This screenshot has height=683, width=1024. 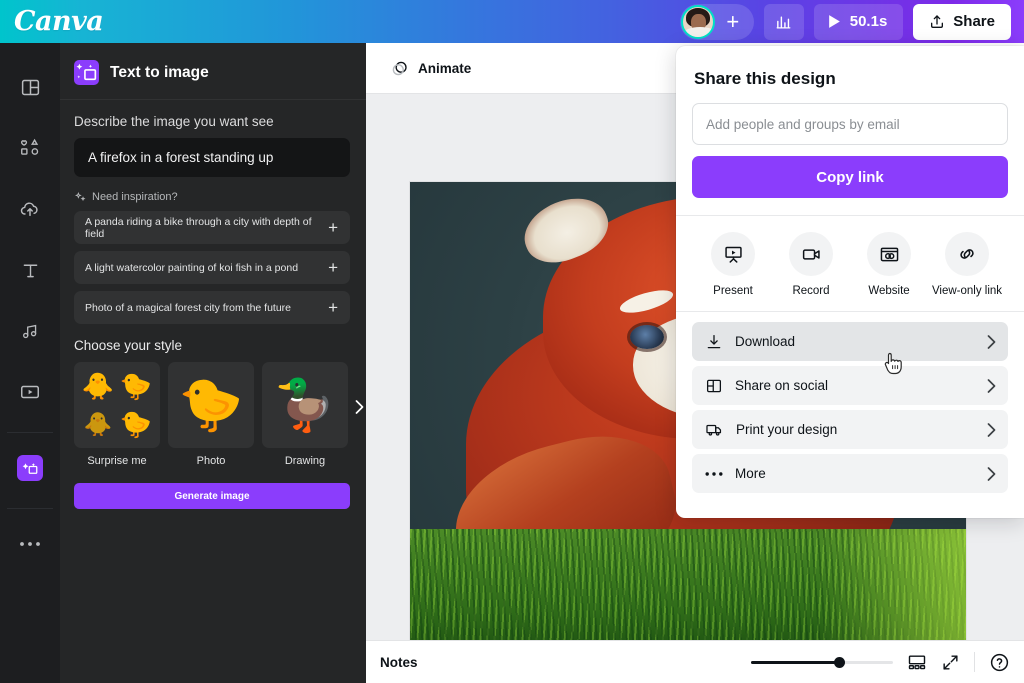 I want to click on style-option-drawing: 🦆 Drawing, so click(x=305, y=414).